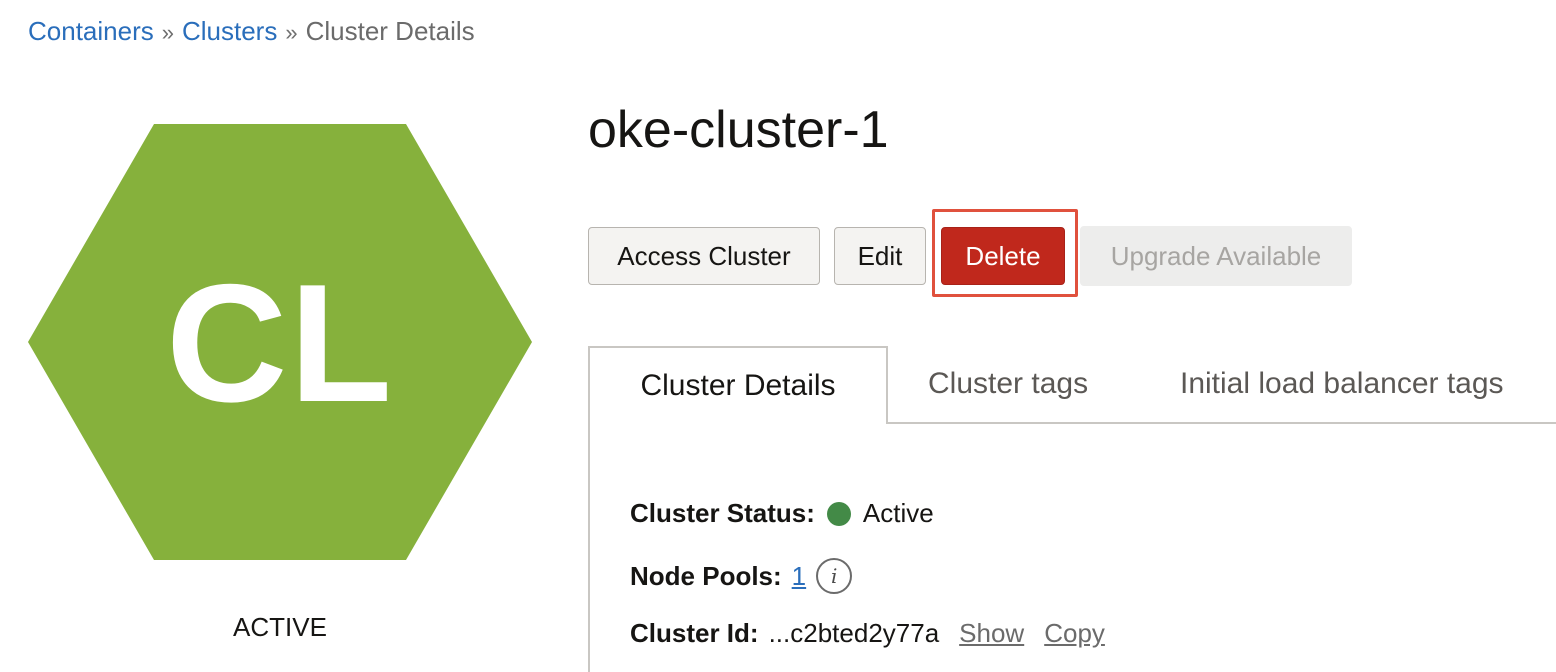 The height and width of the screenshot is (672, 1556). What do you see at coordinates (280, 627) in the screenshot?
I see `cluster-state-label: ACTIVE` at bounding box center [280, 627].